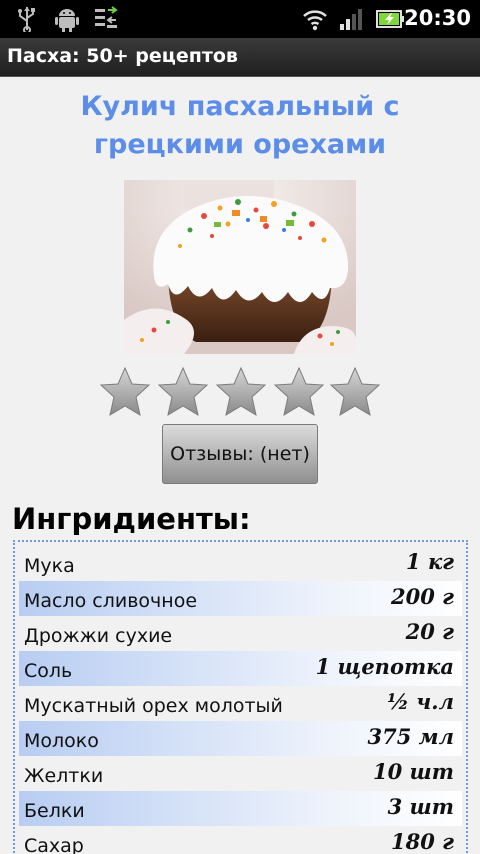  I want to click on sync-icon, so click(106, 17).